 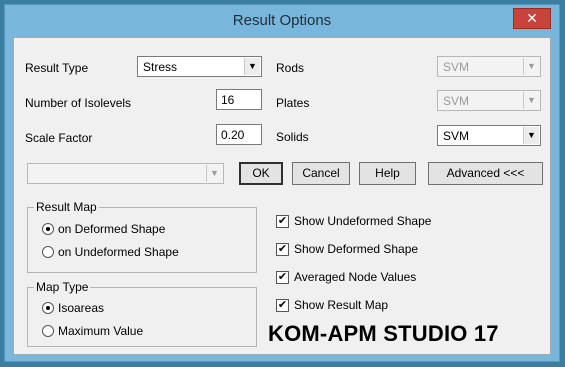 What do you see at coordinates (489, 135) in the screenshot?
I see `solids-select: SVM ▼` at bounding box center [489, 135].